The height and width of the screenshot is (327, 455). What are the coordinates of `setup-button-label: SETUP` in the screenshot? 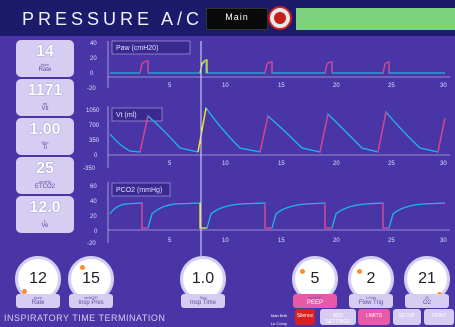 It's located at (407, 316).